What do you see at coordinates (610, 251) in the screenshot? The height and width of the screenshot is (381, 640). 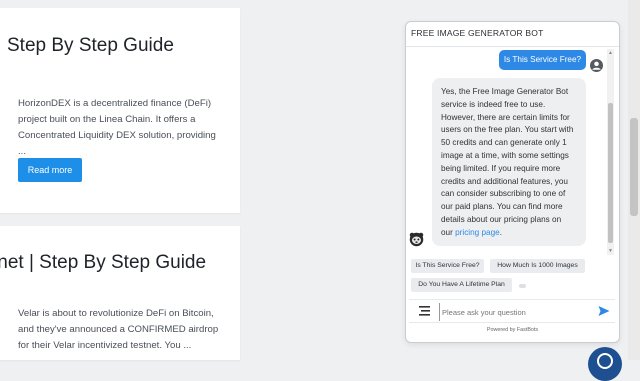 I see `scroll-down-icon: ▼` at bounding box center [610, 251].